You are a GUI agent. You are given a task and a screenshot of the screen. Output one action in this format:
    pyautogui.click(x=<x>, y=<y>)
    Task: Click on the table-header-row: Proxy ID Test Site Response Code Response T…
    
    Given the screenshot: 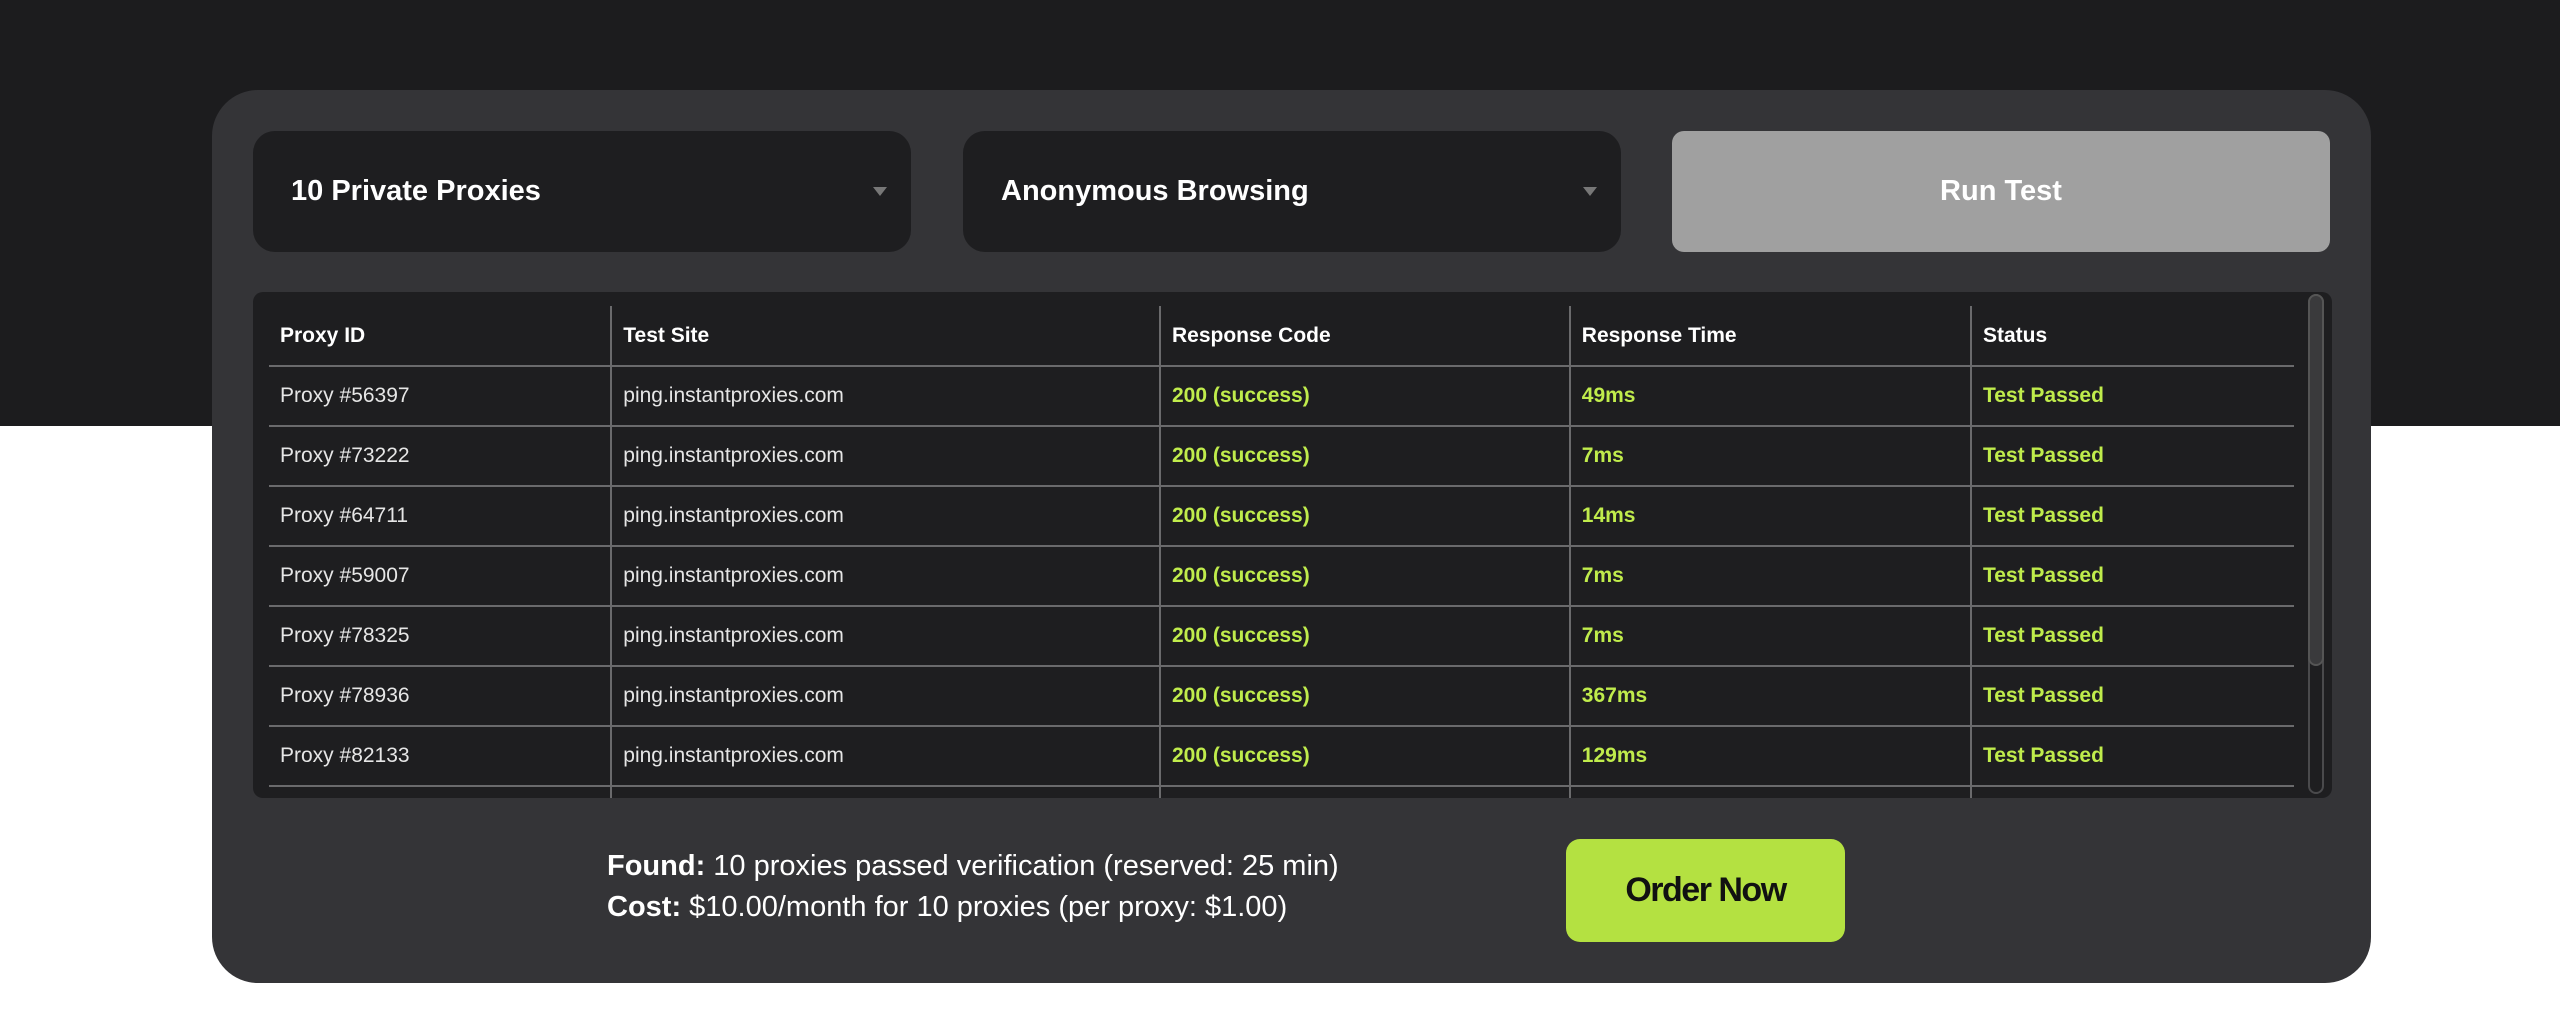 What is the action you would take?
    pyautogui.click(x=1281, y=336)
    